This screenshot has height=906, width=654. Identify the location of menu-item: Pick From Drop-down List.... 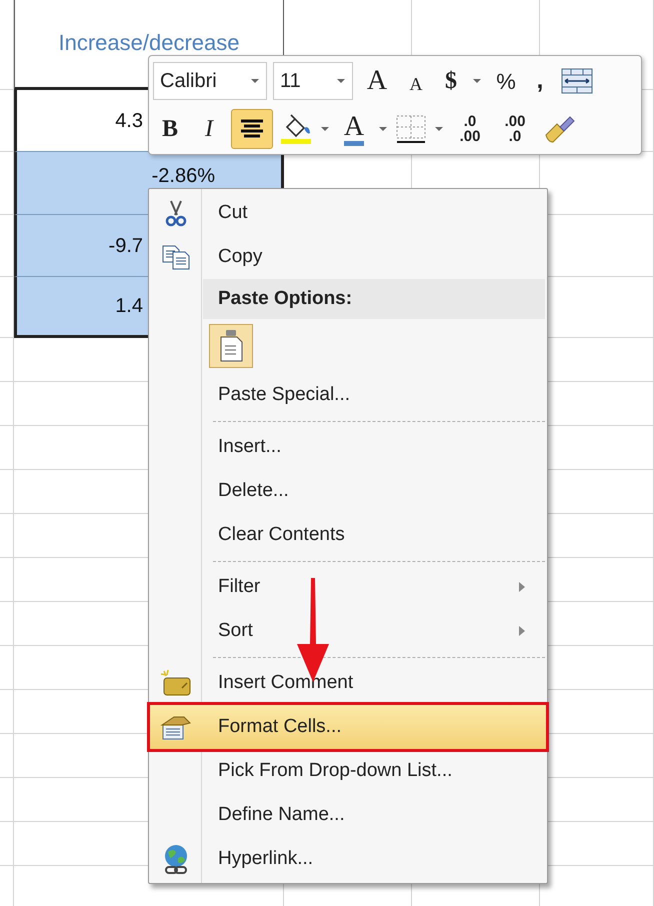
(348, 771).